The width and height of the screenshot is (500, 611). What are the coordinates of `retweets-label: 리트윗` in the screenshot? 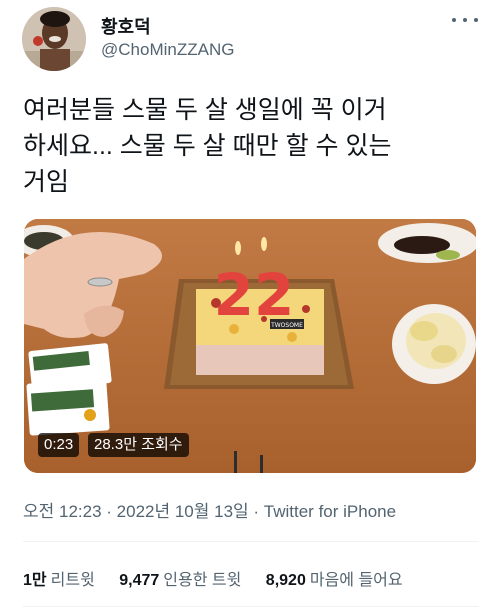 It's located at (72, 580).